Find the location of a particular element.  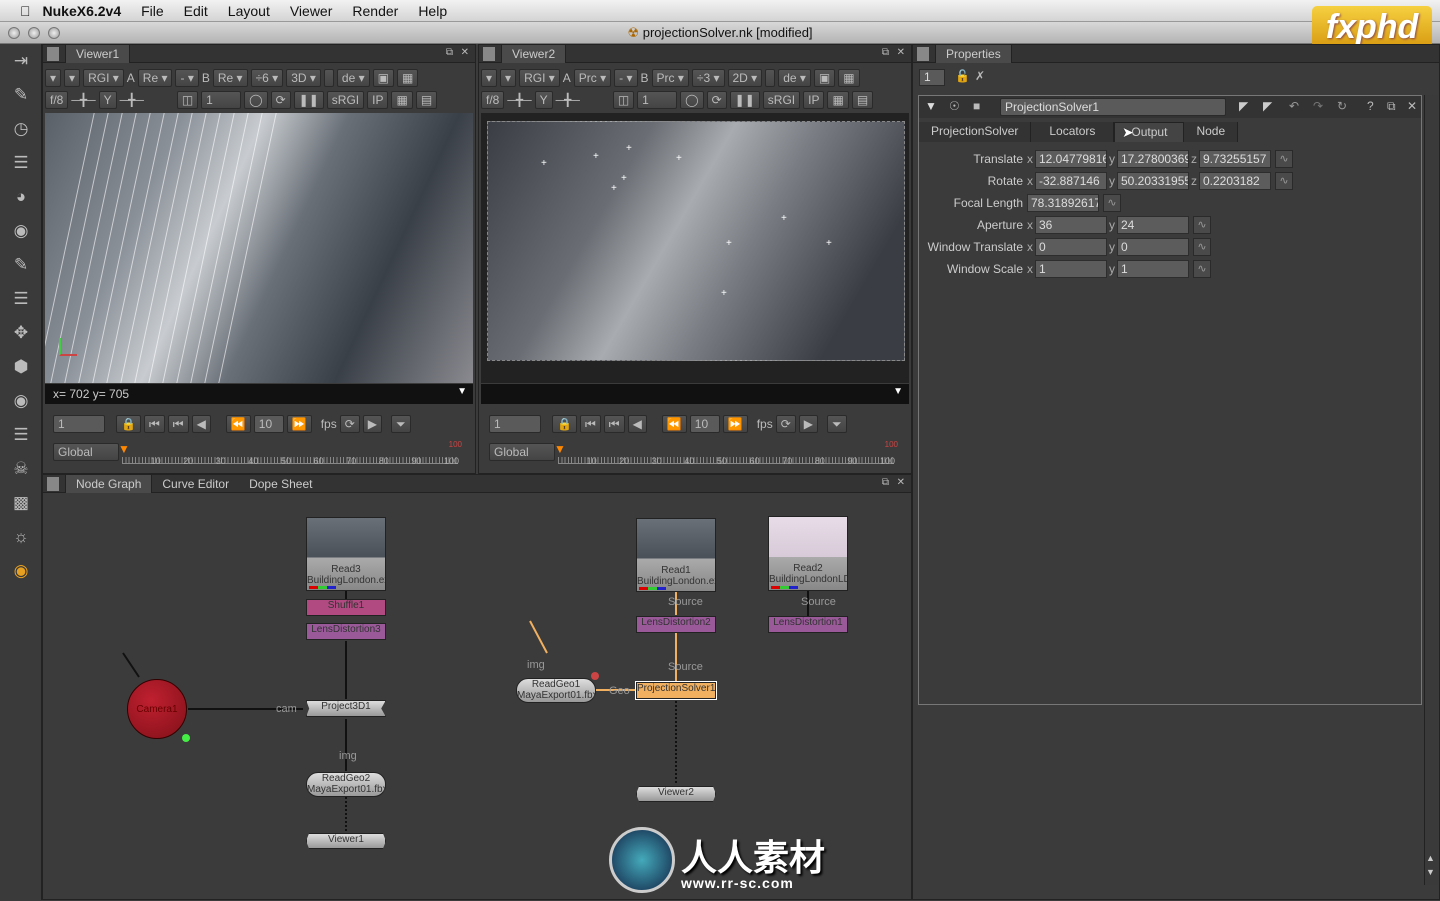

pause-icon: ❚❚ is located at coordinates (744, 100).